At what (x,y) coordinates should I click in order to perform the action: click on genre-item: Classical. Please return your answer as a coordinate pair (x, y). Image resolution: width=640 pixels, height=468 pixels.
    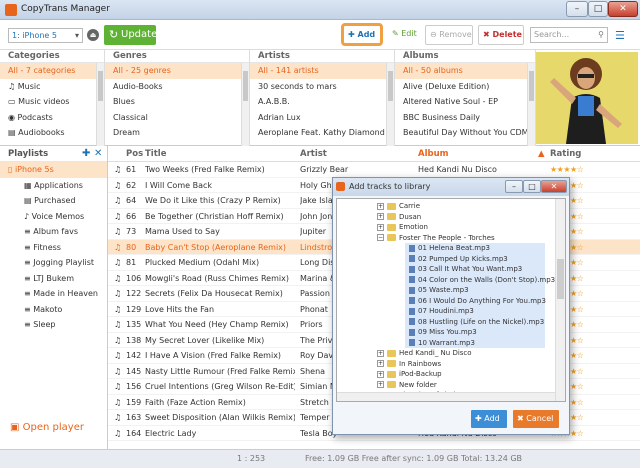
    Looking at the image, I should click on (177, 118).